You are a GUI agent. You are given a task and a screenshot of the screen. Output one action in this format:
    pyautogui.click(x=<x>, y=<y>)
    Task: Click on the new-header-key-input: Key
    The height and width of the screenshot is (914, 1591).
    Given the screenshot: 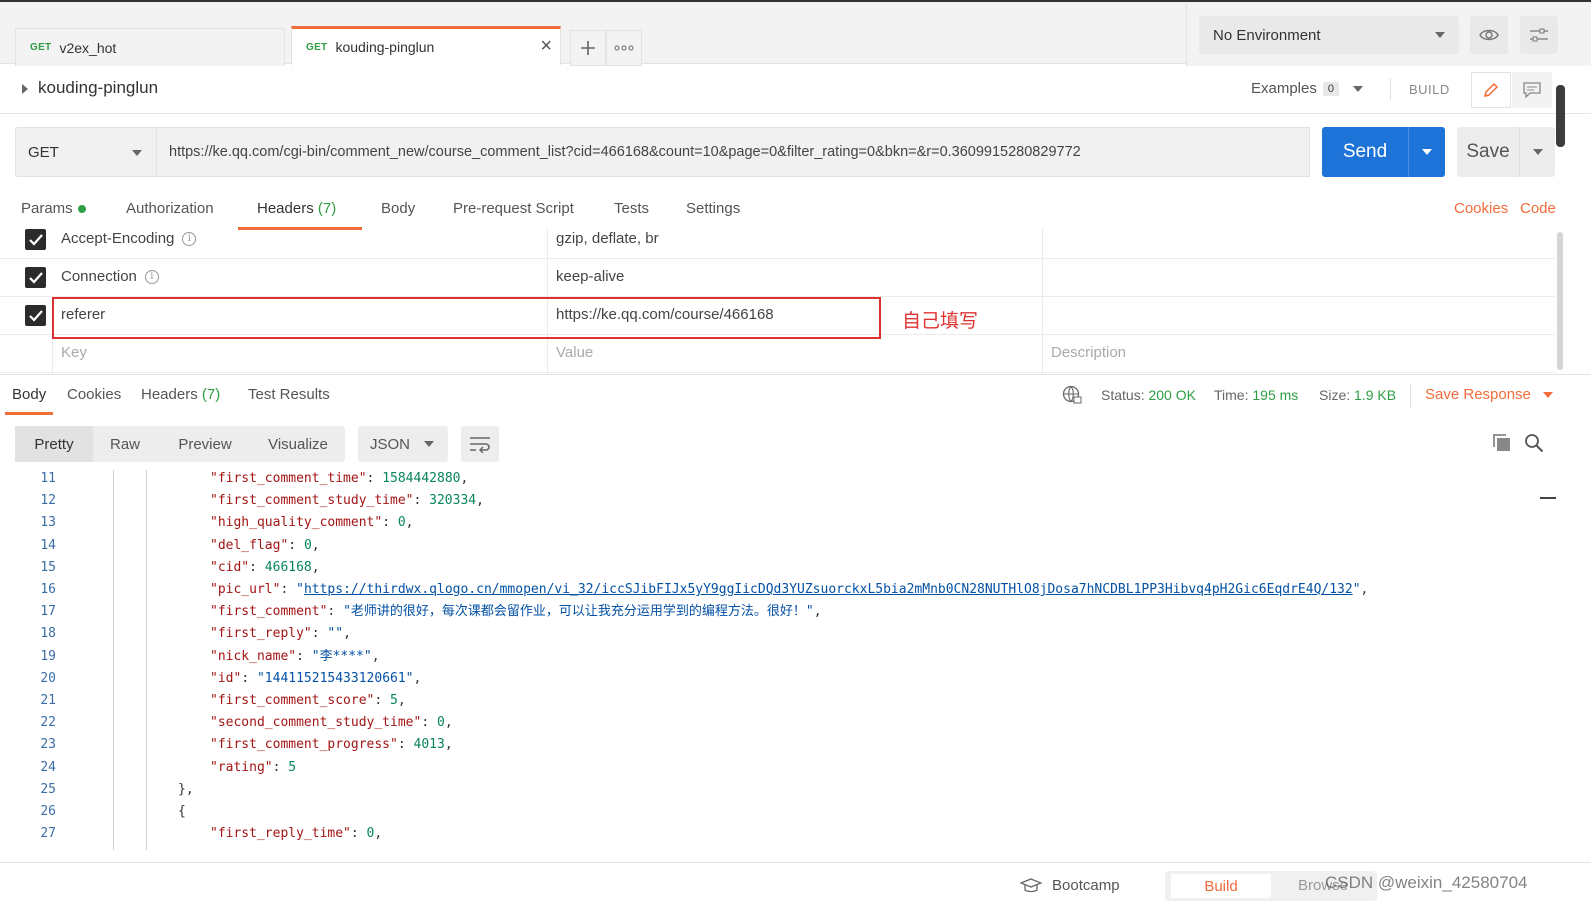 What is the action you would take?
    pyautogui.click(x=74, y=352)
    